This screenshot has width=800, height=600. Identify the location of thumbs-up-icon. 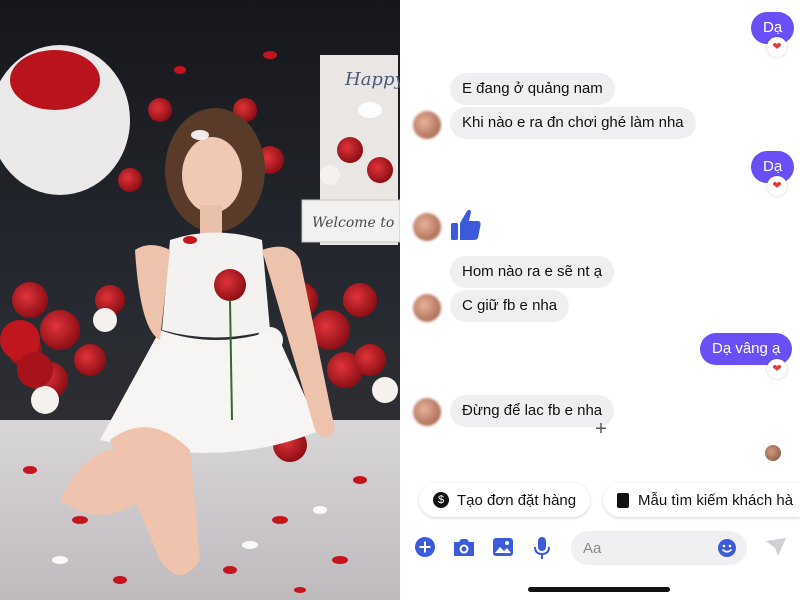
(466, 224).